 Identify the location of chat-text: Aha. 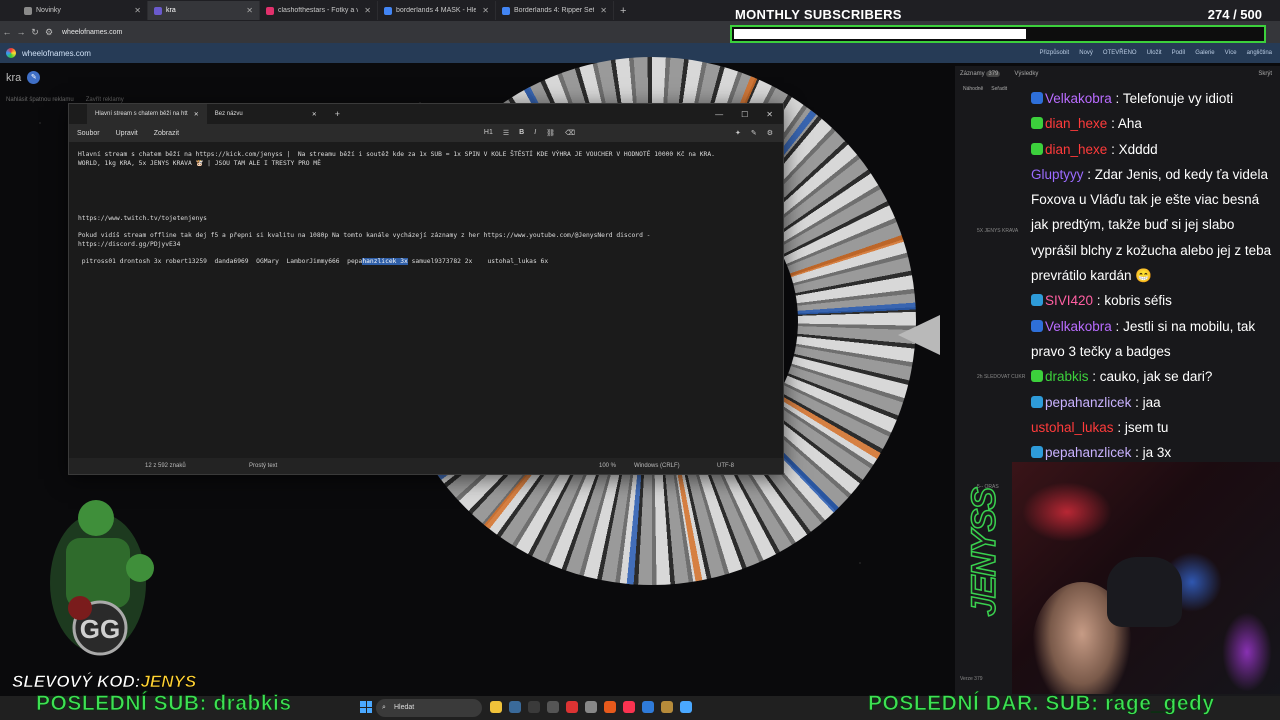
(1129, 124).